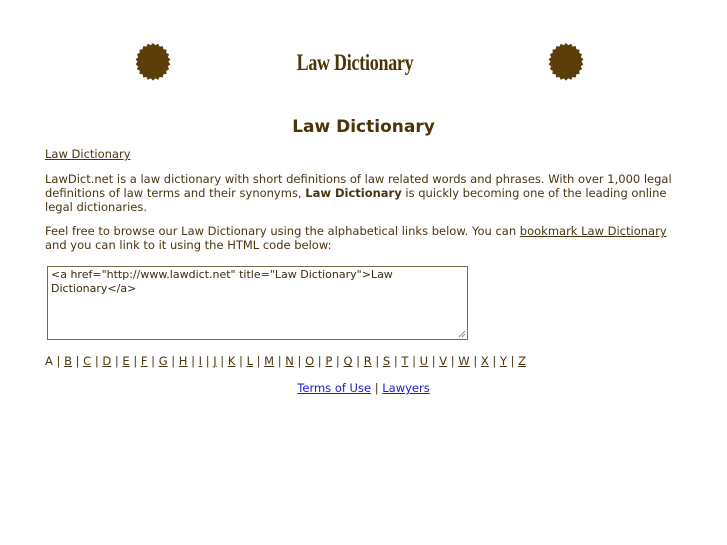 The width and height of the screenshot is (727, 545). What do you see at coordinates (354, 63) in the screenshot?
I see `site-logo: Law Dictionary` at bounding box center [354, 63].